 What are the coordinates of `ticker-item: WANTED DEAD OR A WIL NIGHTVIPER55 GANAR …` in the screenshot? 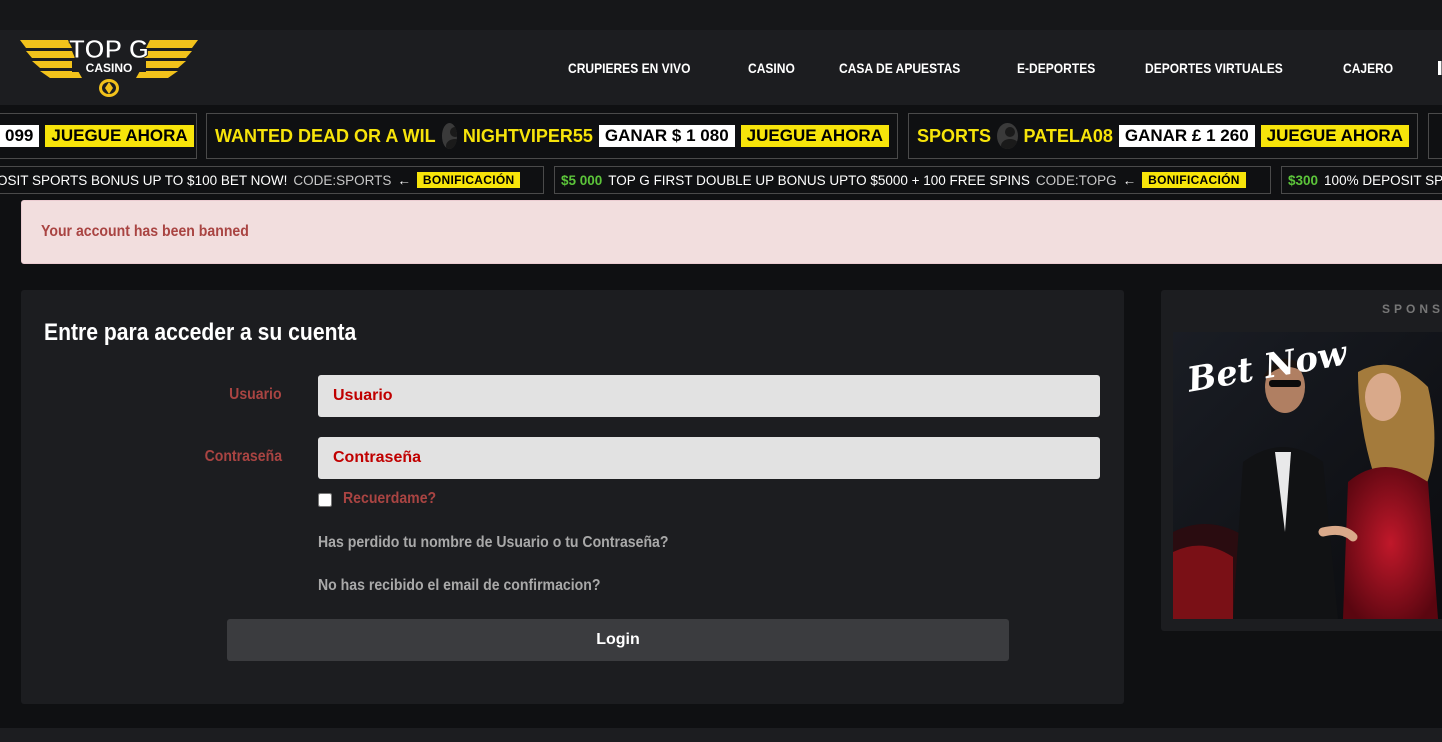 It's located at (552, 136).